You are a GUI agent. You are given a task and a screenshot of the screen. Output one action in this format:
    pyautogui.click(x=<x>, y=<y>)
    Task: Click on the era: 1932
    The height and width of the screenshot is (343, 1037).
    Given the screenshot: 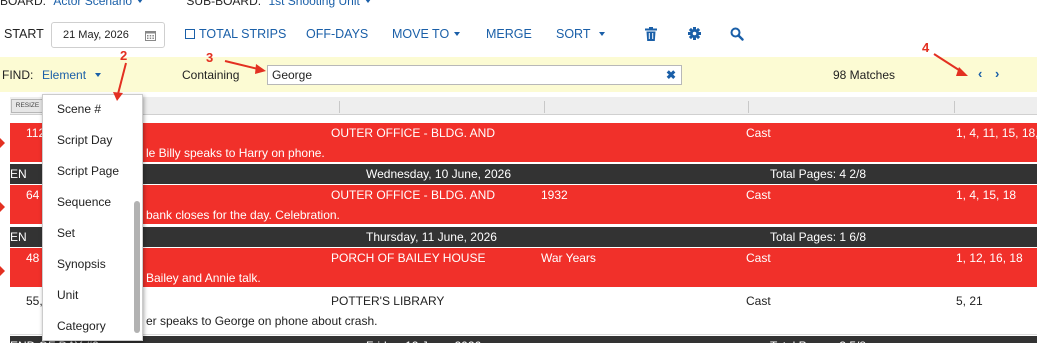 What is the action you would take?
    pyautogui.click(x=554, y=195)
    